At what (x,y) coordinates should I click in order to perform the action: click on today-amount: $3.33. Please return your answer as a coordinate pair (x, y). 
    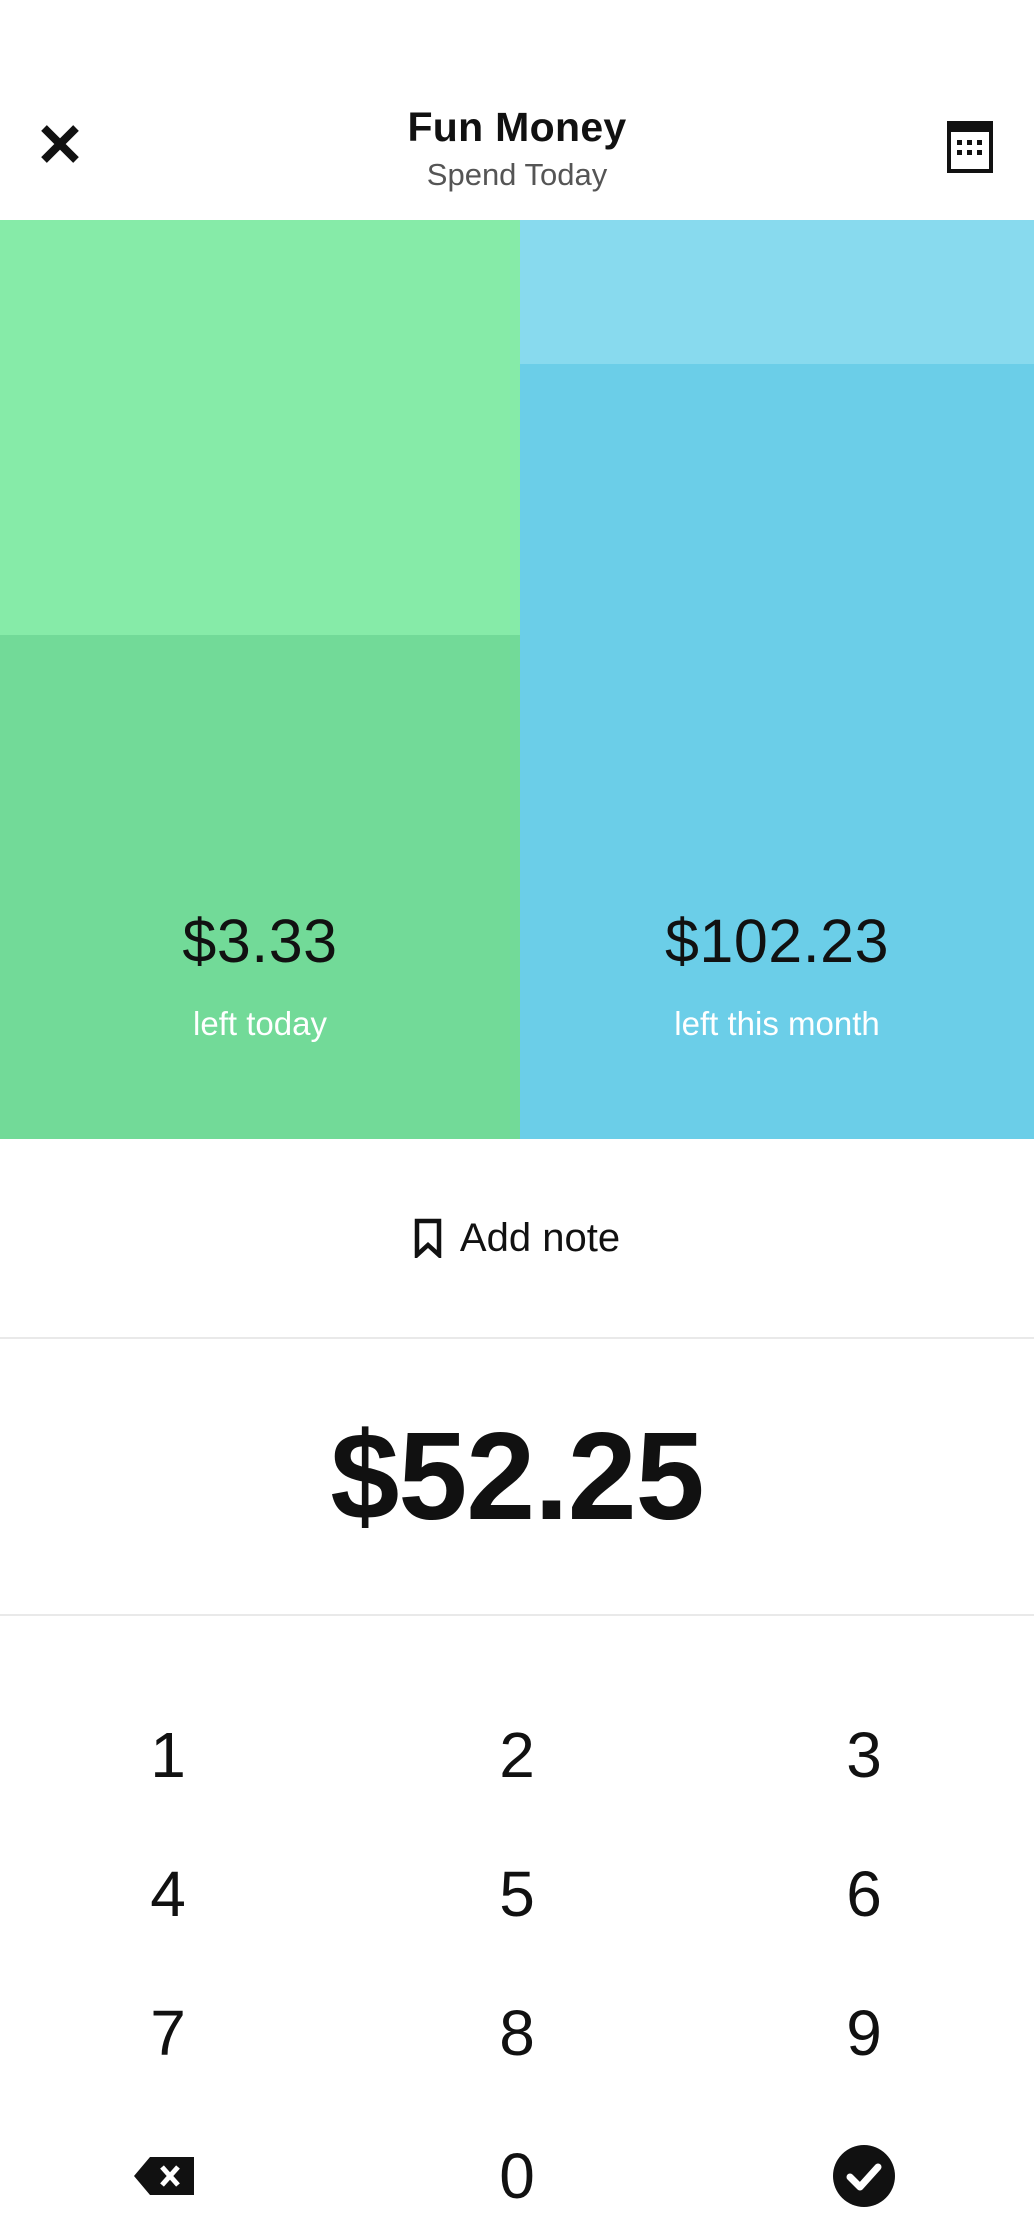
    Looking at the image, I should click on (260, 941).